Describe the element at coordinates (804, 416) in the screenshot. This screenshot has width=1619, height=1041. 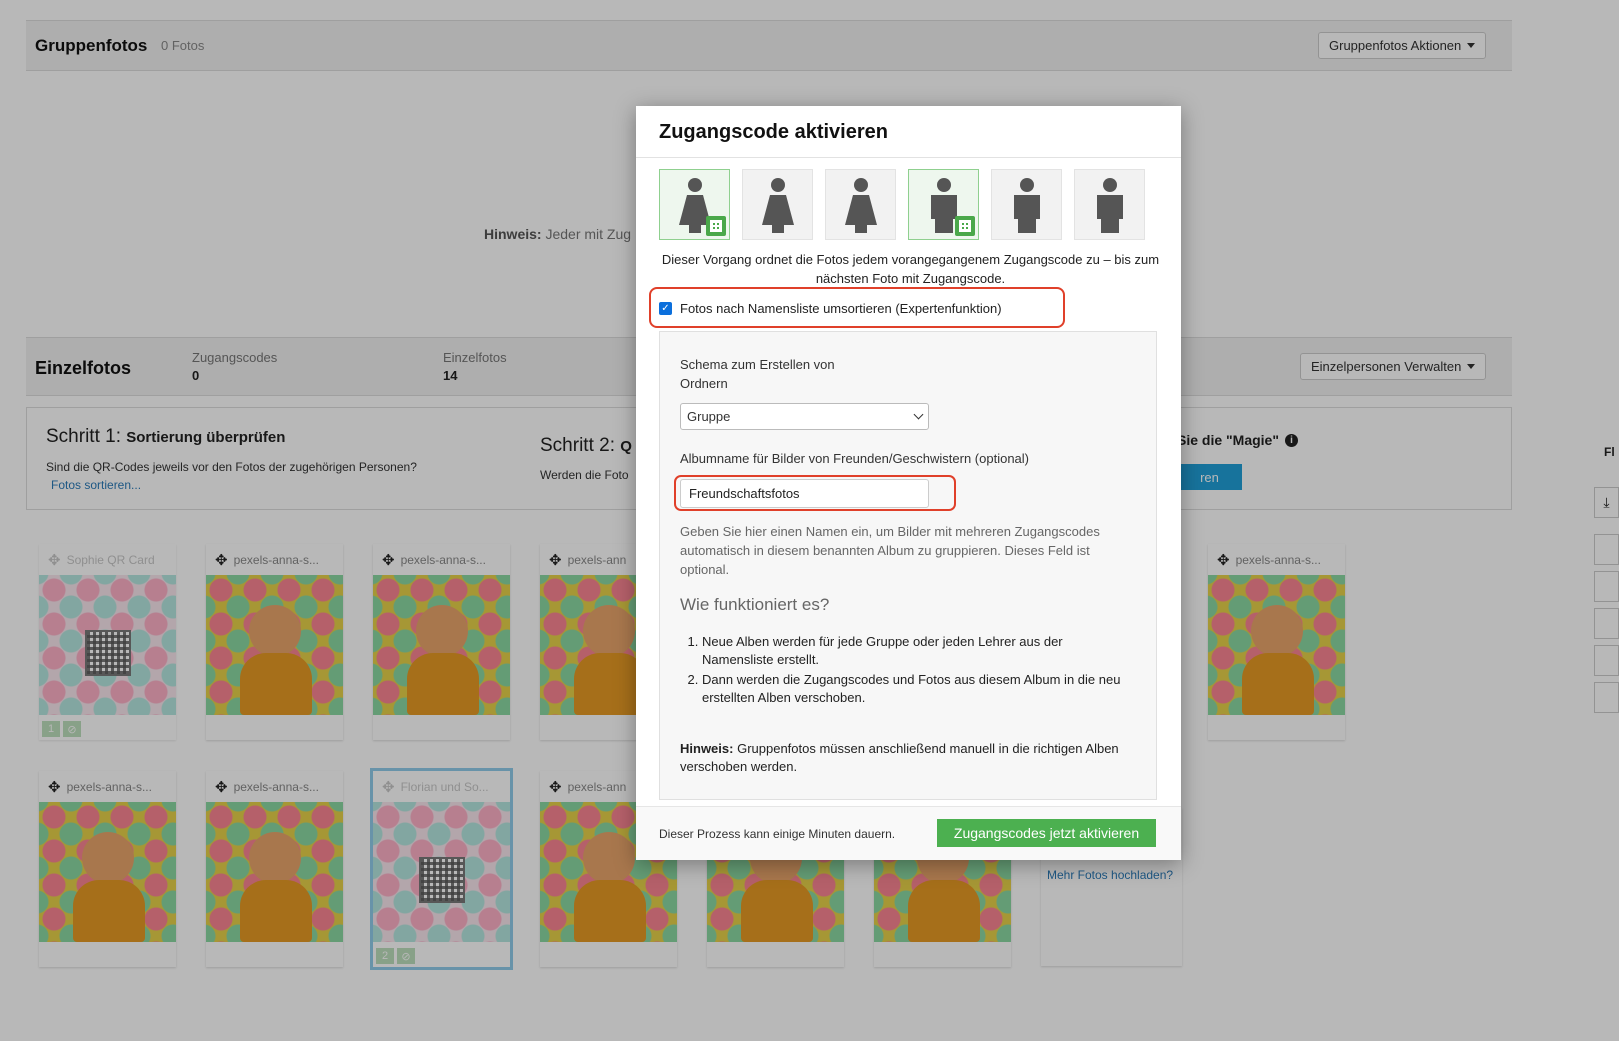
I see `schema-select: Gruppe` at that location.